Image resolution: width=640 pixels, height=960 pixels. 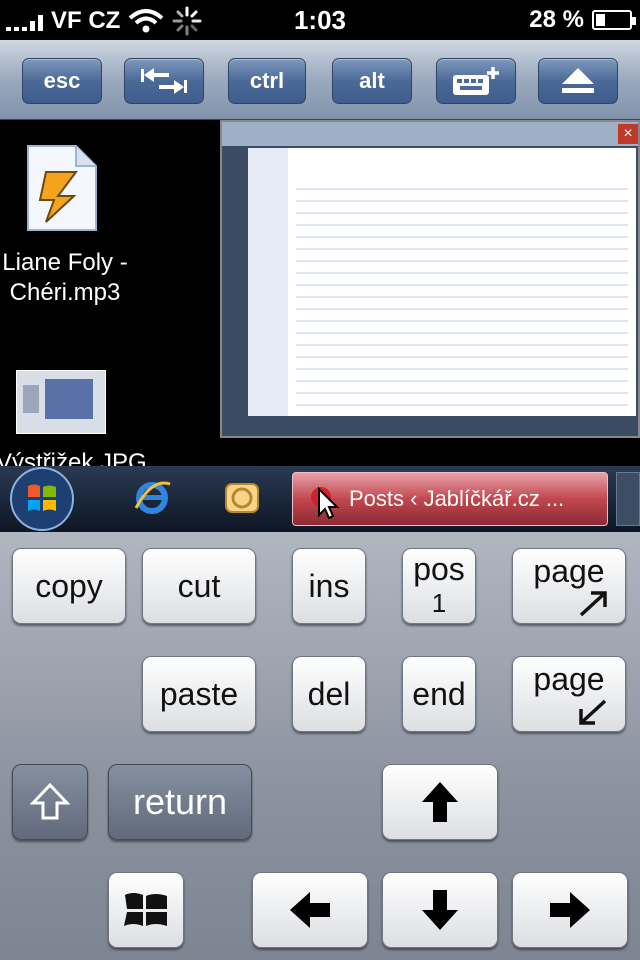 I want to click on keyboard-toggle-button, so click(x=476, y=81).